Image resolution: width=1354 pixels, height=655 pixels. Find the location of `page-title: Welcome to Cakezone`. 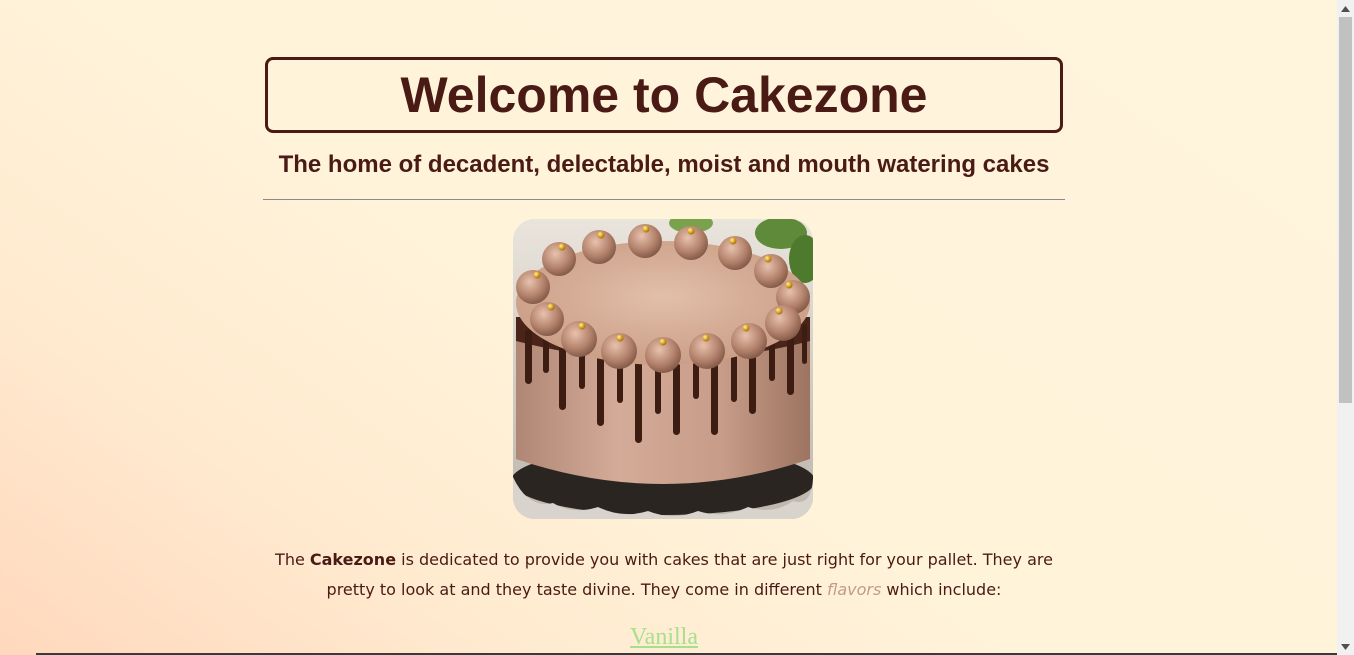

page-title: Welcome to Cakezone is located at coordinates (664, 95).